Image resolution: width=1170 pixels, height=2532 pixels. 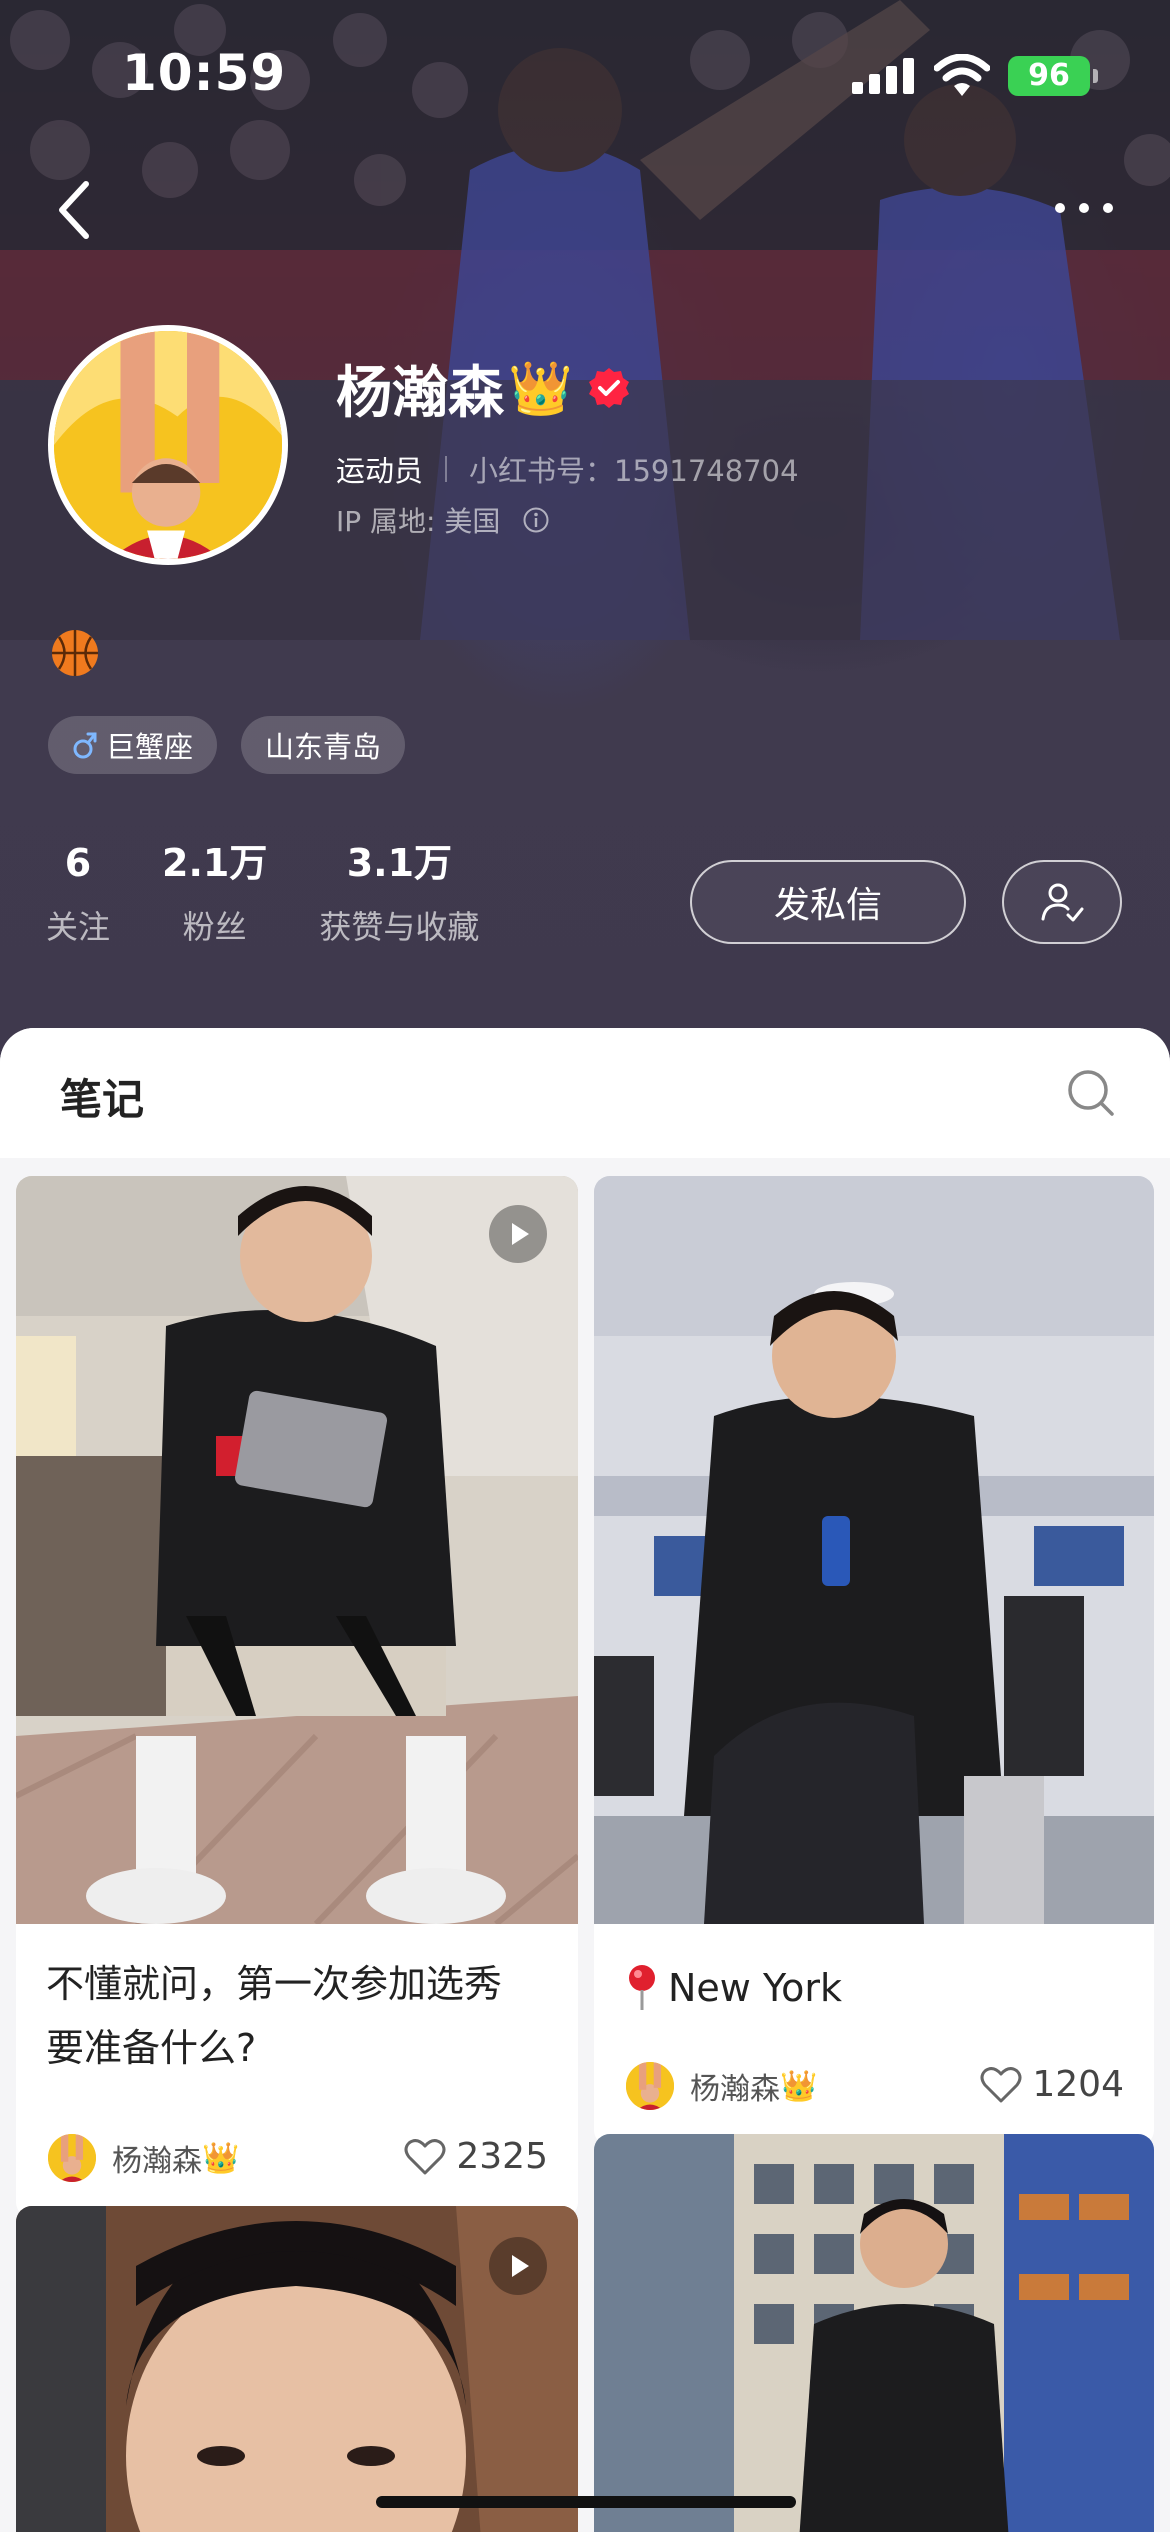 I want to click on back-arrow-icon, so click(x=74, y=210).